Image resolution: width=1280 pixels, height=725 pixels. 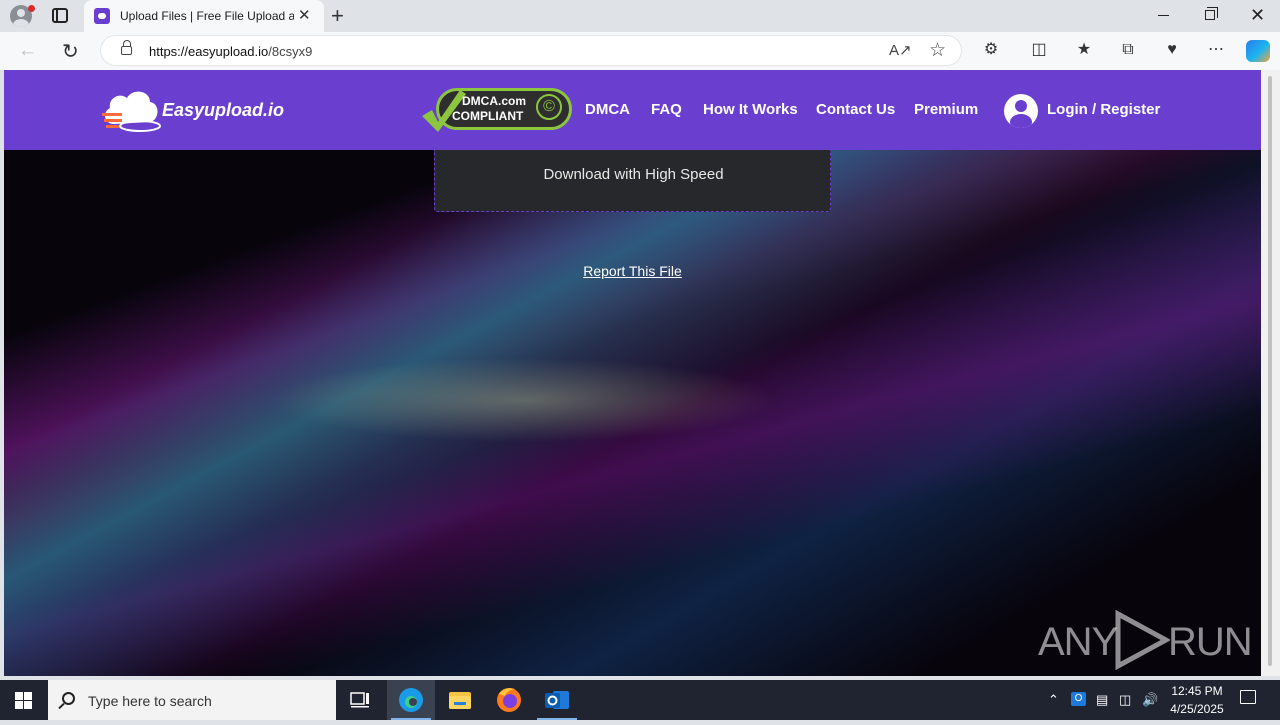 What do you see at coordinates (549, 107) in the screenshot?
I see `copyright-icon: ©` at bounding box center [549, 107].